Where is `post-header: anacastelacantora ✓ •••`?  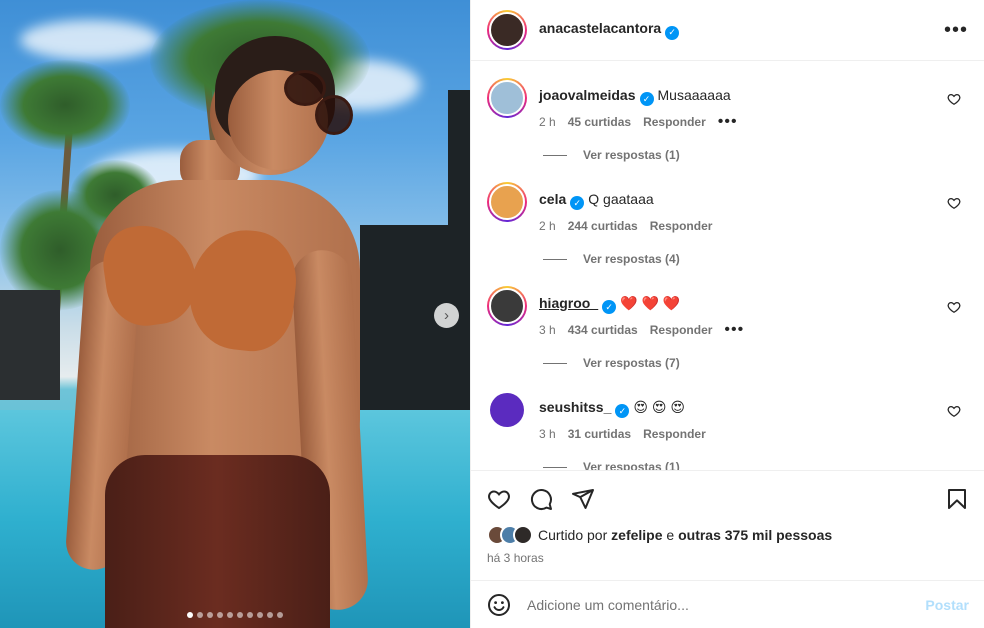 post-header: anacastelacantora ✓ ••• is located at coordinates (727, 30).